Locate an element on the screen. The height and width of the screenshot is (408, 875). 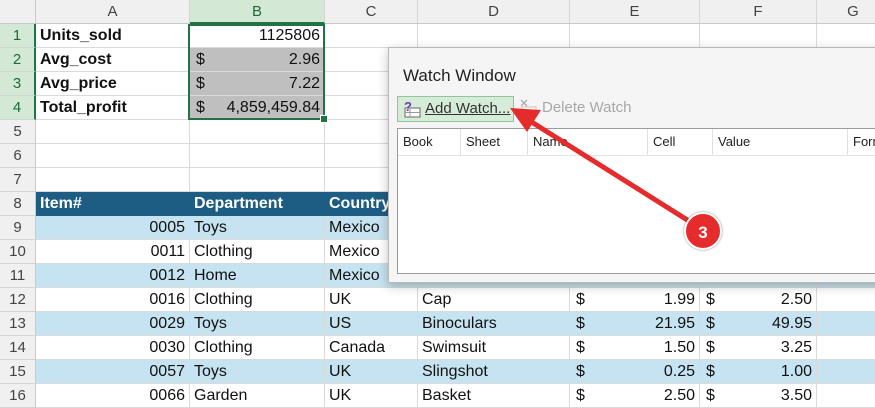
step-callout-badge: 3 is located at coordinates (703, 231).